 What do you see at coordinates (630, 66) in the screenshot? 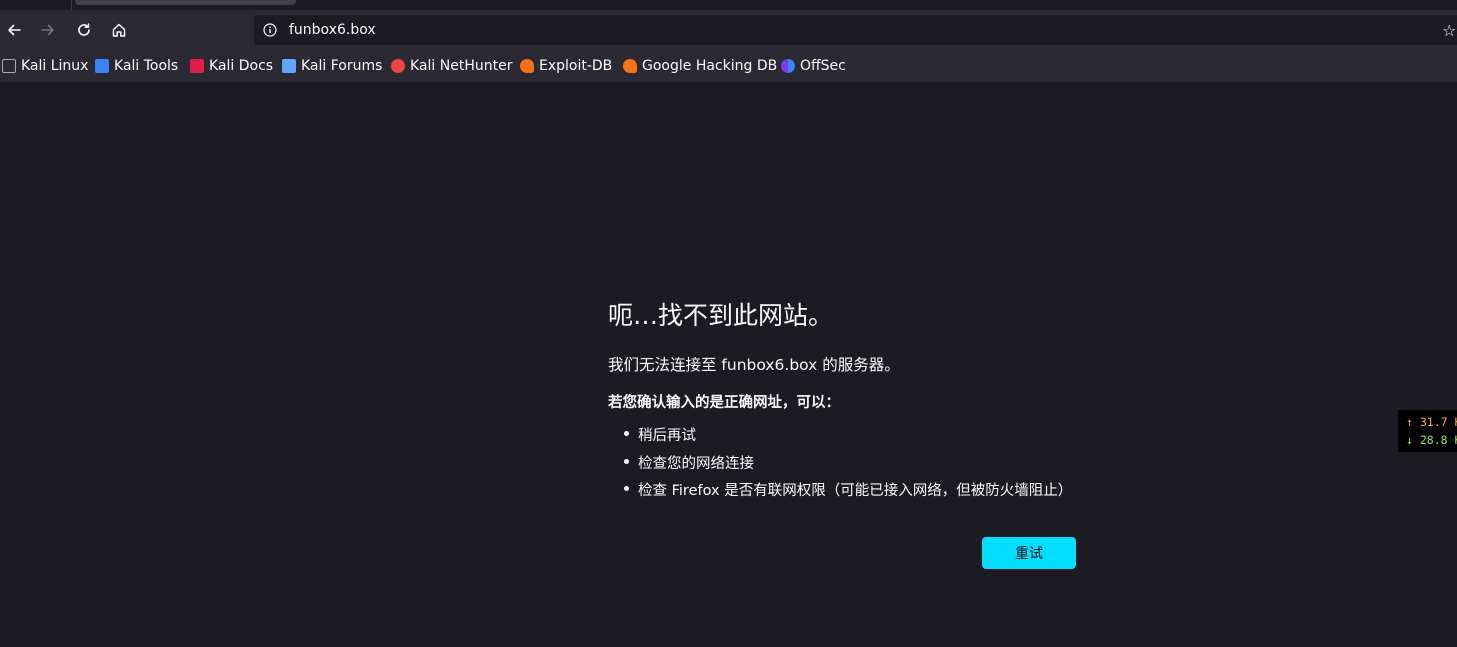
I see `ghdb-icon` at bounding box center [630, 66].